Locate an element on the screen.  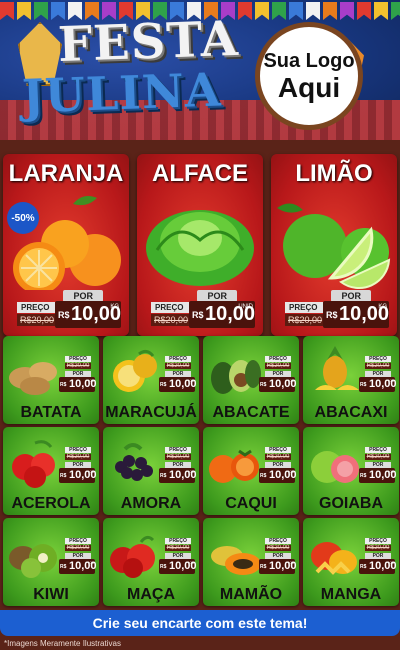
apple-icon is located at coordinates (132, 556).